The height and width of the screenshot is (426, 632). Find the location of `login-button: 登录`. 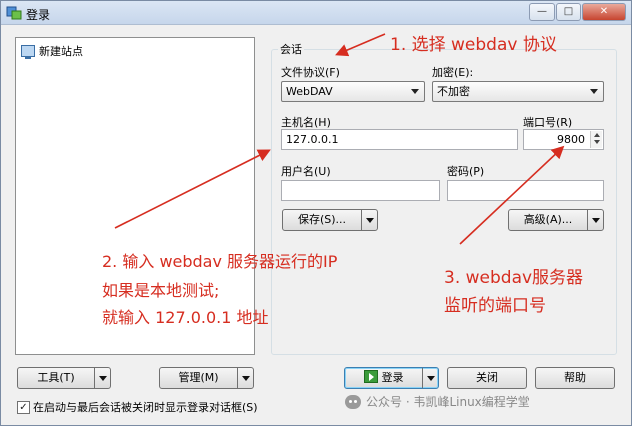

login-button: 登录 is located at coordinates (391, 378).